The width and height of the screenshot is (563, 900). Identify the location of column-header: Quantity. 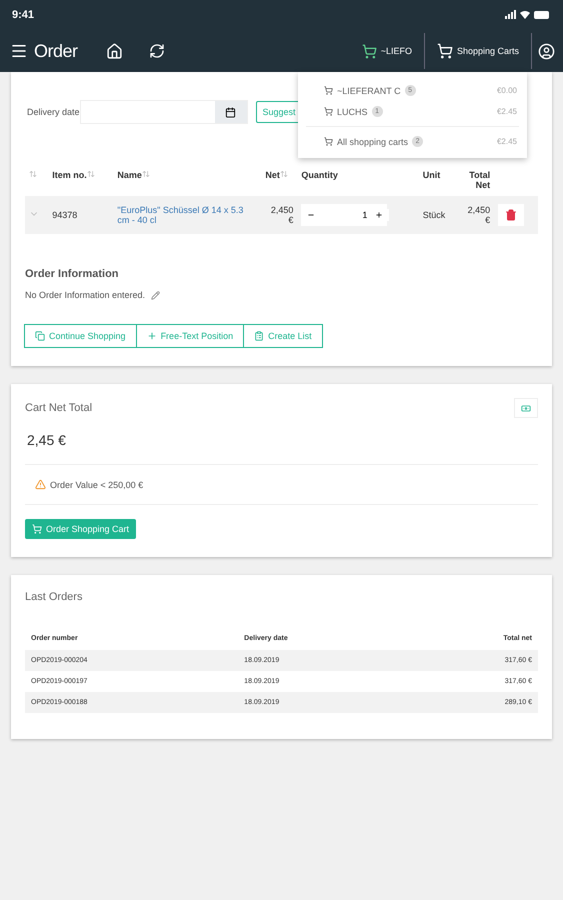
(319, 175).